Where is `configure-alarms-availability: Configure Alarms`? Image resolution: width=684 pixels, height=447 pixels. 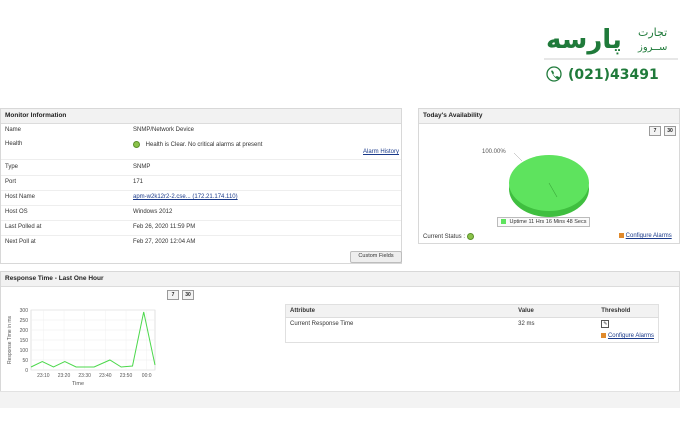
configure-alarms-availability: Configure Alarms is located at coordinates (645, 236).